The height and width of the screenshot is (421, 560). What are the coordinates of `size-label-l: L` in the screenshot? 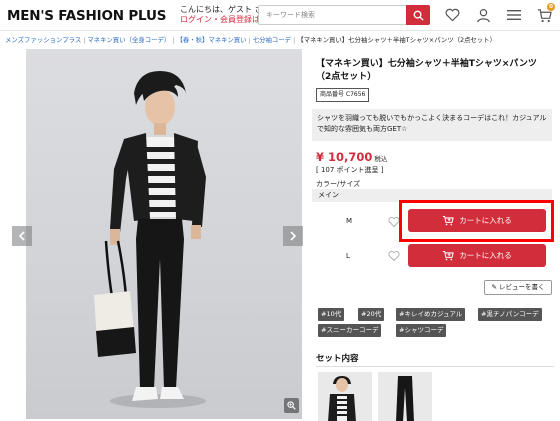 It's located at (348, 256).